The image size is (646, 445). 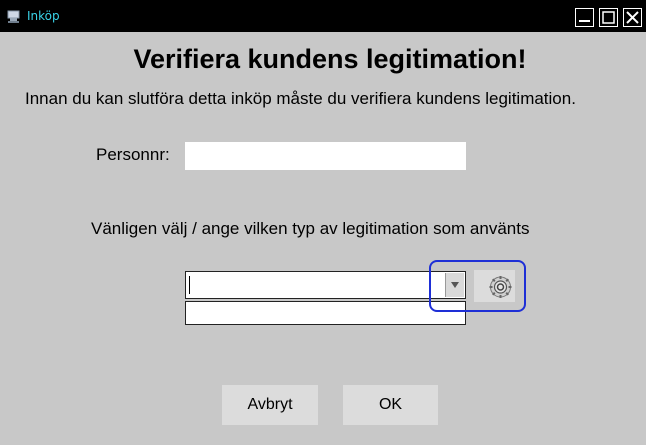 I want to click on maximize-button, so click(x=608, y=17).